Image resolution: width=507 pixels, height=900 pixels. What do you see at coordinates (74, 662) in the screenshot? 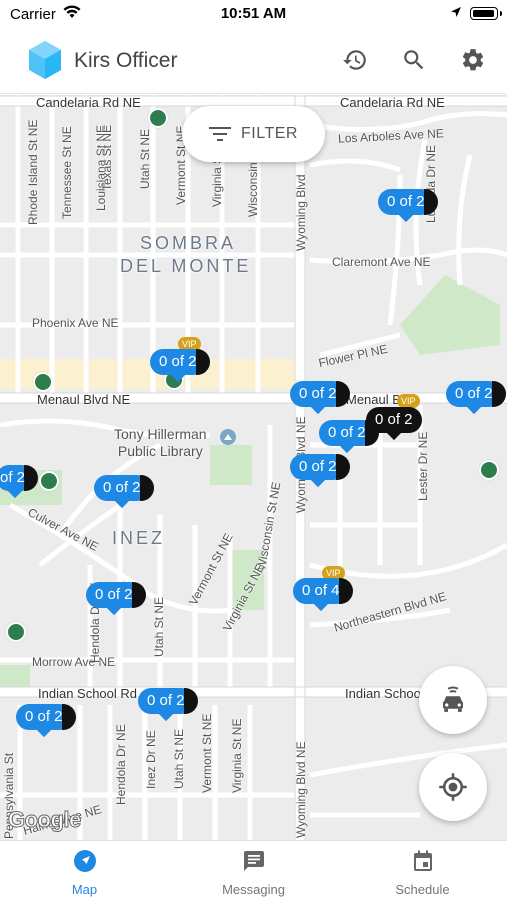
I see `street-label: Morrow Ave NE` at bounding box center [74, 662].